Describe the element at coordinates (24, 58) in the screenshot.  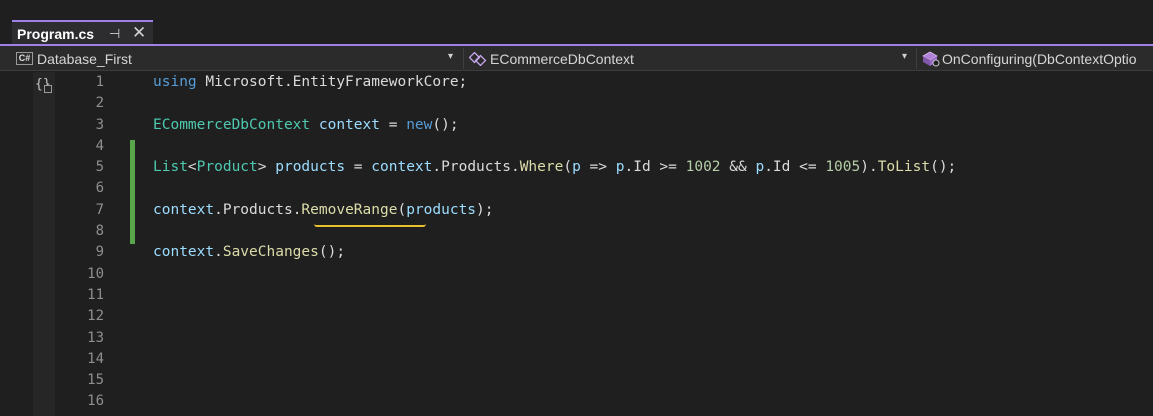
I see `csharp-project-icon: C#` at that location.